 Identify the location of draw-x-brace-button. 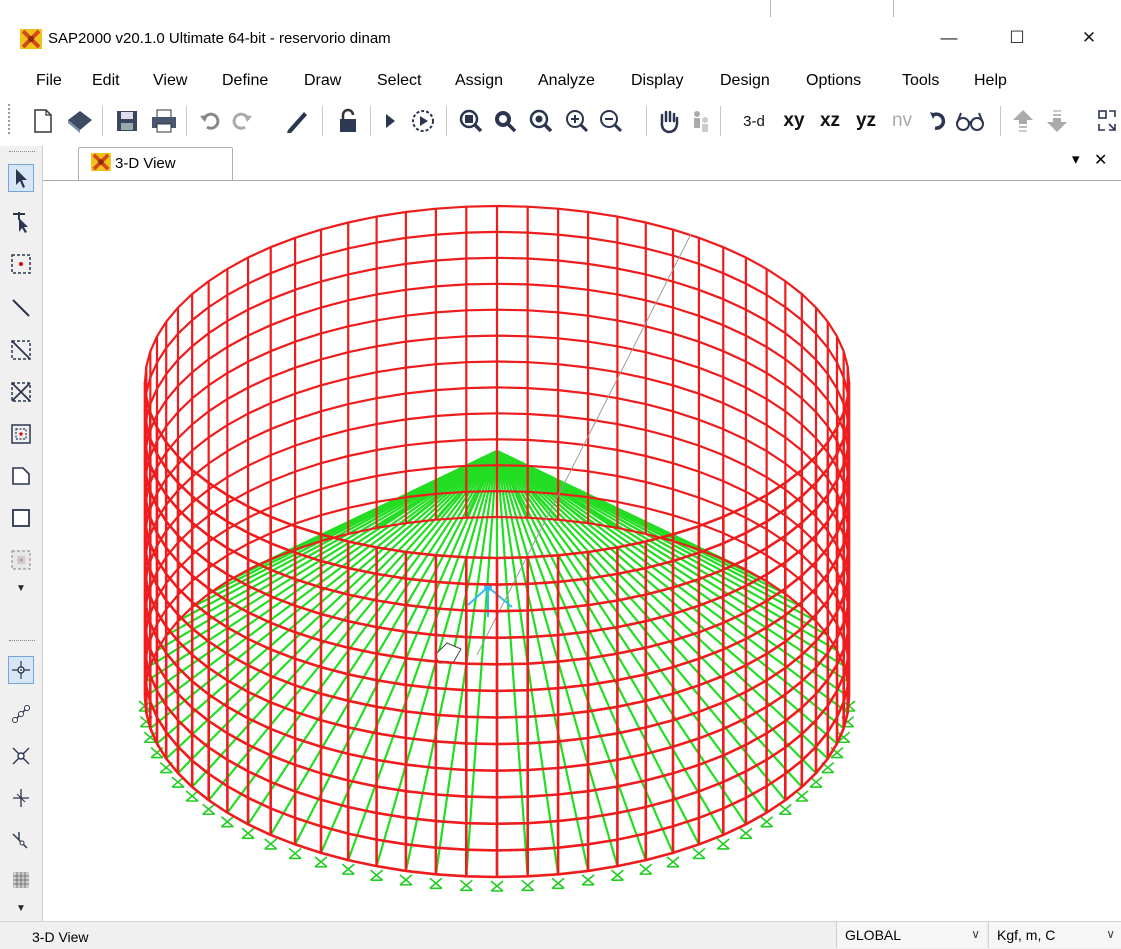
(21, 392).